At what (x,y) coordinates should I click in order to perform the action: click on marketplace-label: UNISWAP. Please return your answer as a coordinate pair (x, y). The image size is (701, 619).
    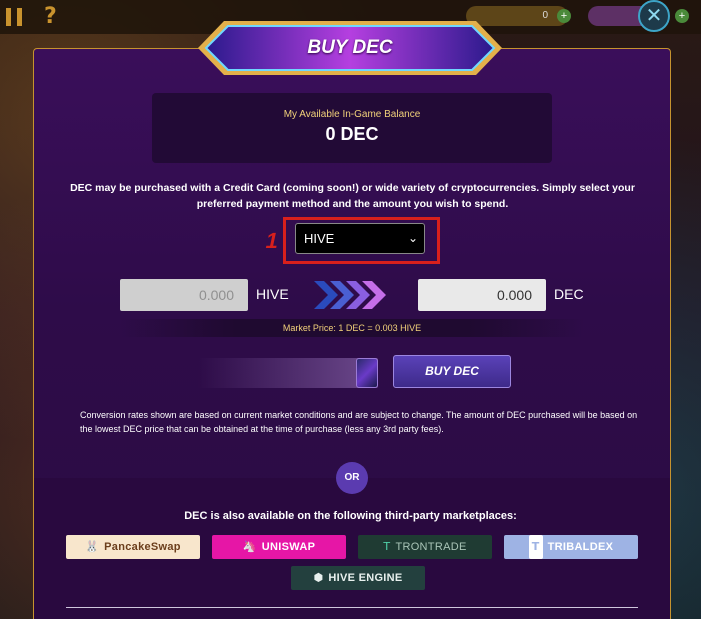
    Looking at the image, I should click on (288, 547).